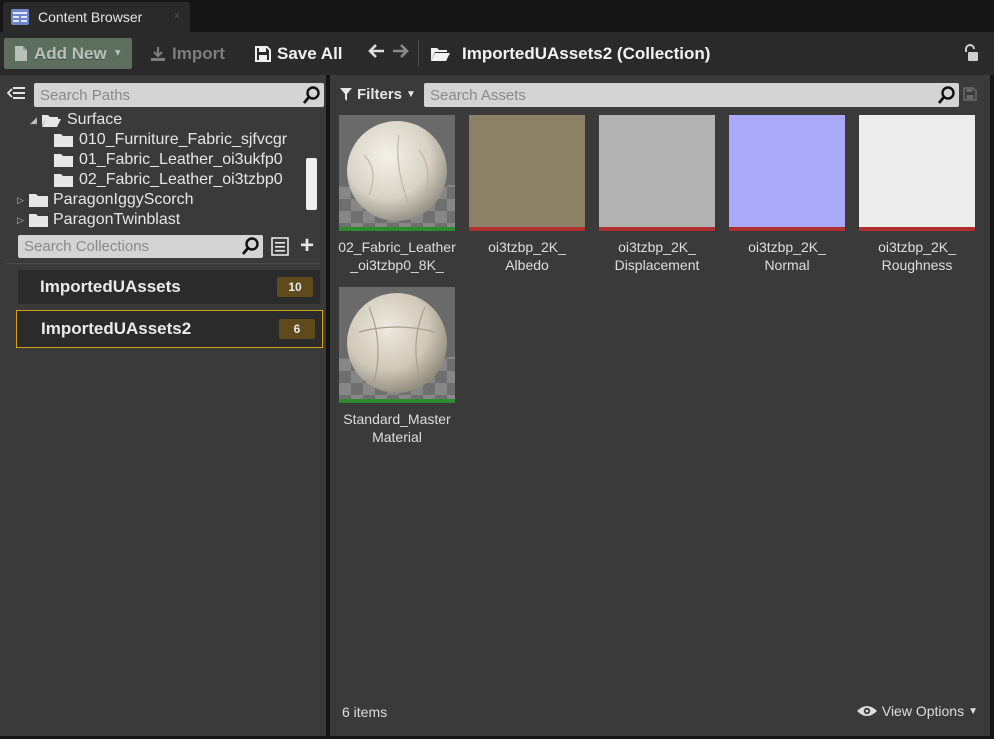 This screenshot has width=994, height=739. I want to click on asset-name: 02_Fabric_Leather _oi3tzbp0_8K_ inst, so click(397, 257).